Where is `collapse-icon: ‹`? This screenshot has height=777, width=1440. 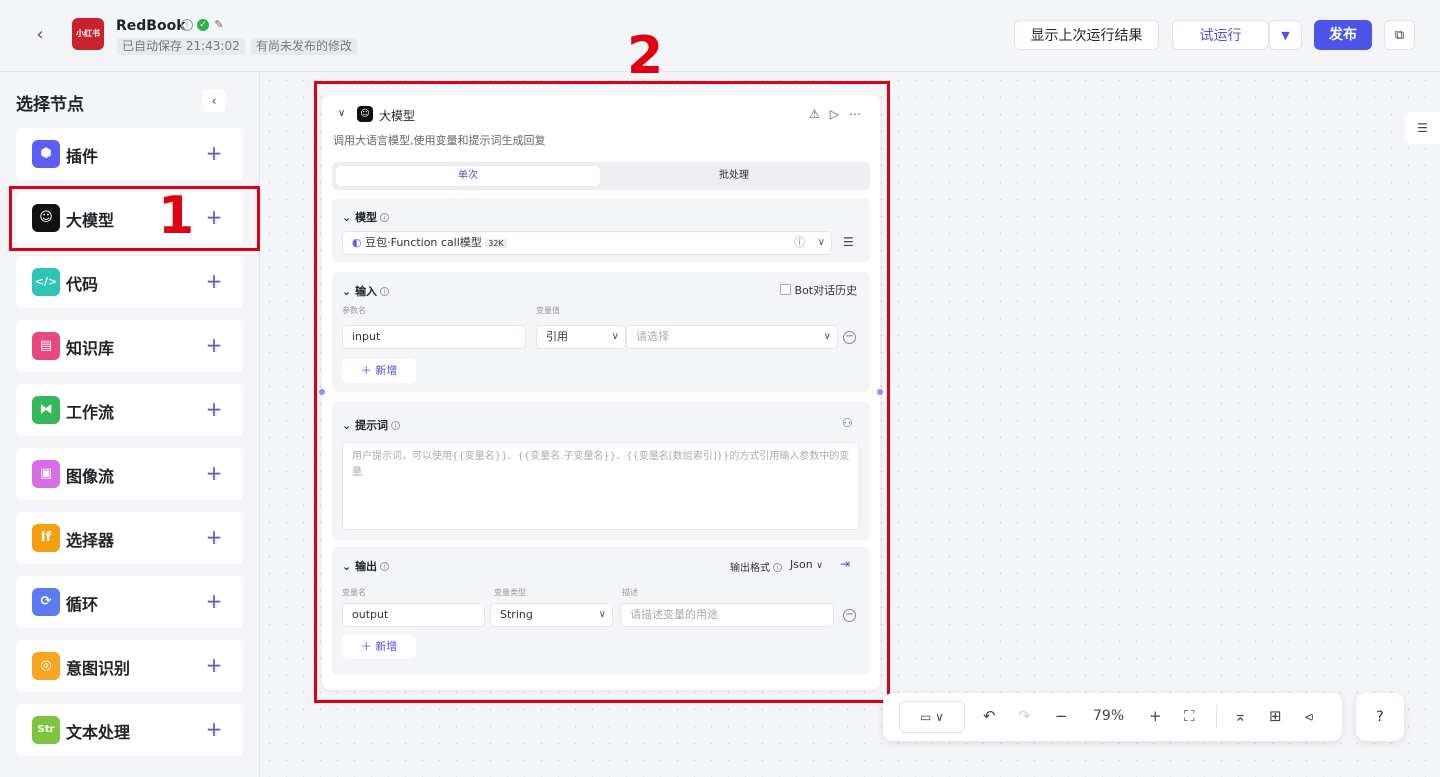
collapse-icon: ‹ is located at coordinates (214, 101).